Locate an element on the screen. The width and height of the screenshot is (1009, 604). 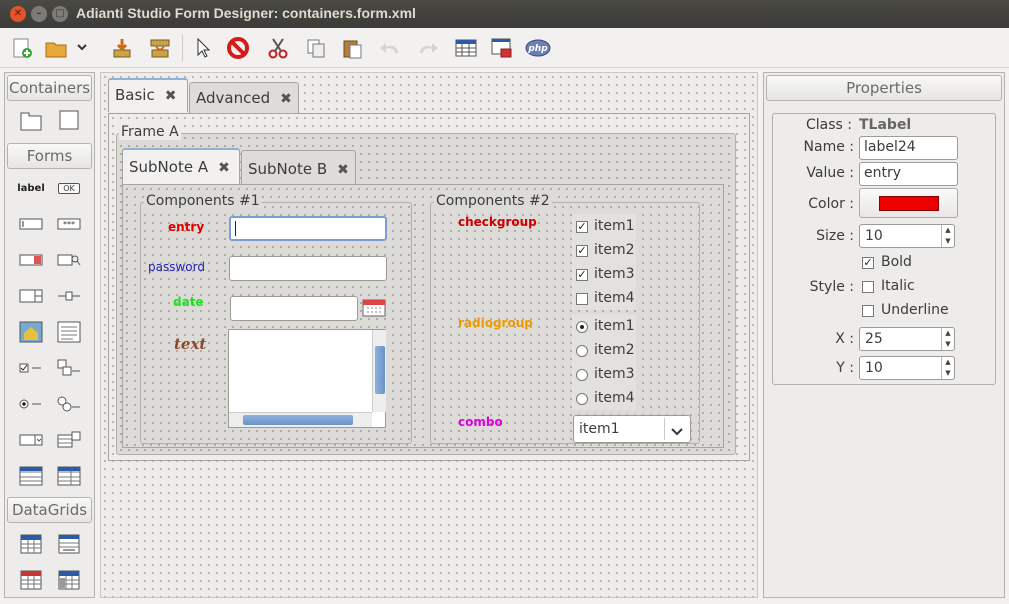
datagrid-check-widget-icon is located at coordinates (31, 580).